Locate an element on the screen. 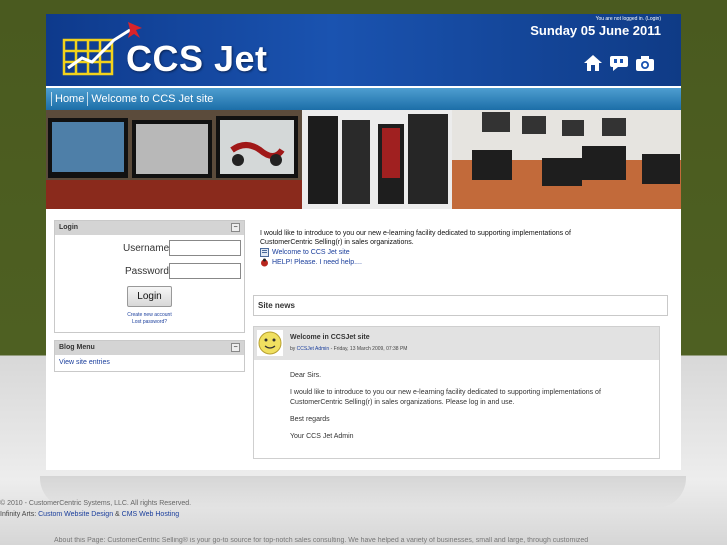 The image size is (727, 545). header-date: Sunday 05 June 2011 is located at coordinates (595, 30).